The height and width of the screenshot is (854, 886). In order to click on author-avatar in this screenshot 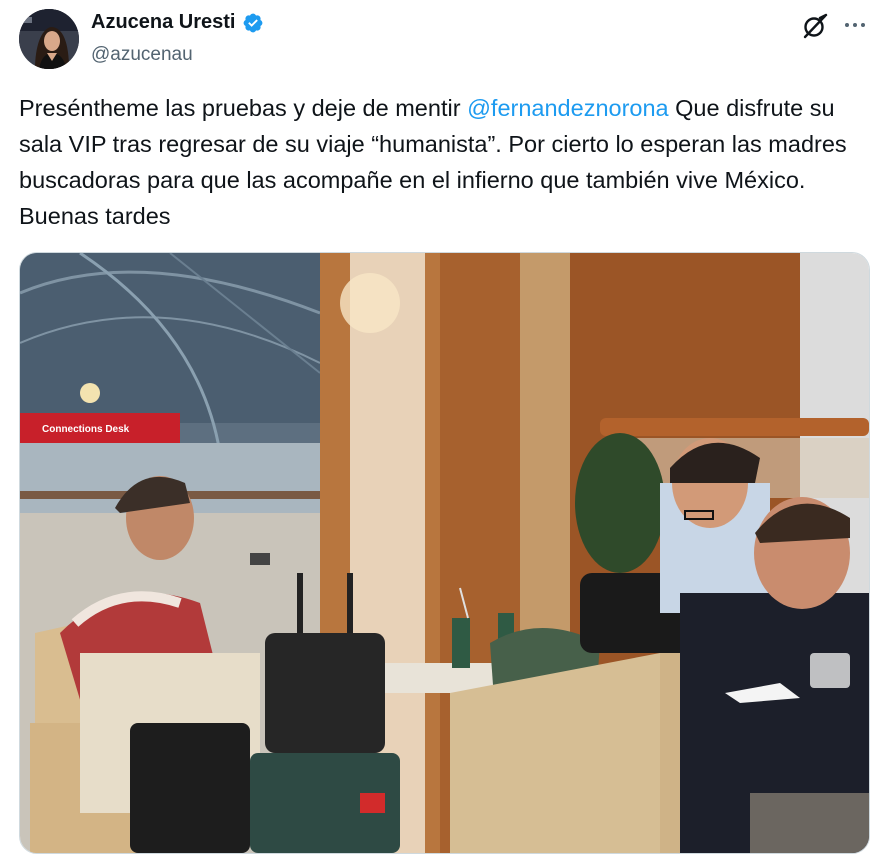, I will do `click(49, 39)`.